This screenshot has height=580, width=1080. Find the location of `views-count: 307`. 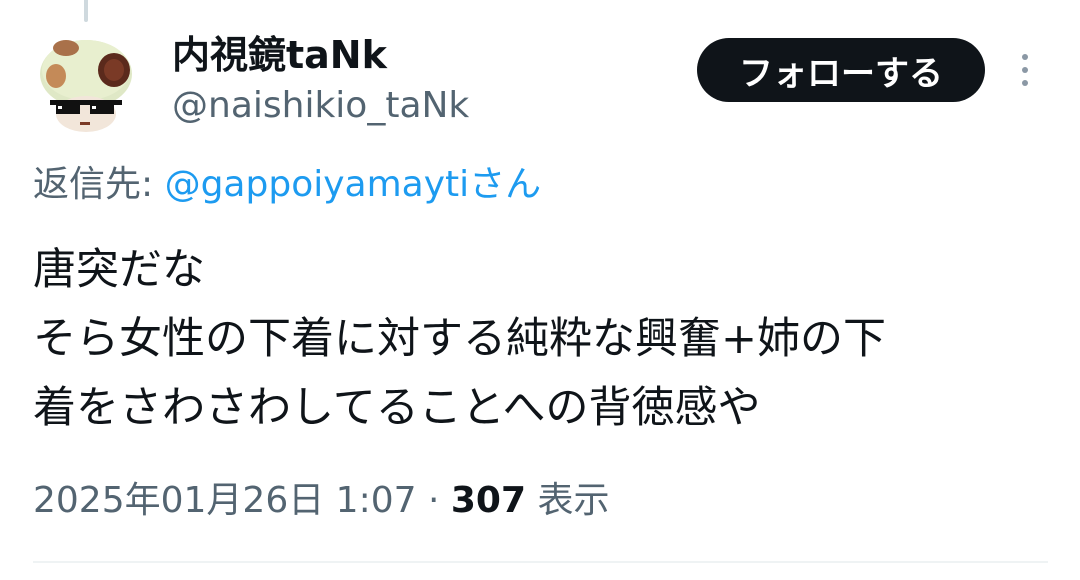

views-count: 307 is located at coordinates (488, 500).